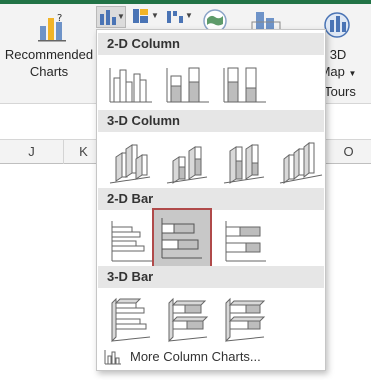 The image size is (371, 380). I want to click on 3d-clustered-column-icon, so click(130, 164).